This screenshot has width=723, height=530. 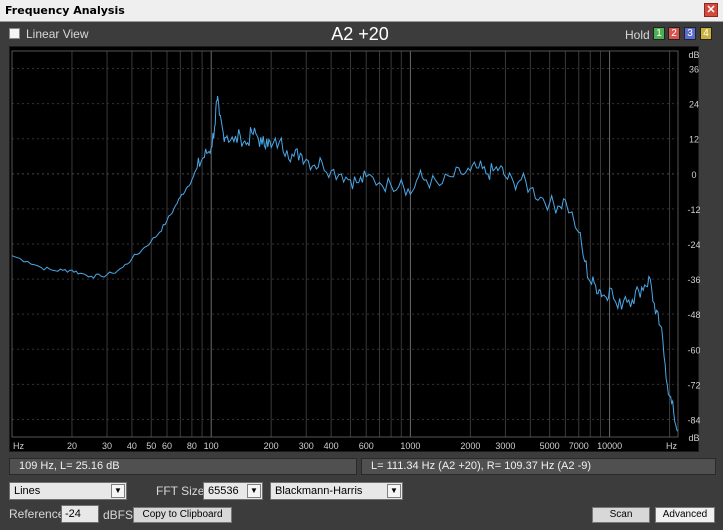 I want to click on analysis-toolbar: Linear View A2 +20 Hold 1 2 3 4, so click(x=361, y=34).